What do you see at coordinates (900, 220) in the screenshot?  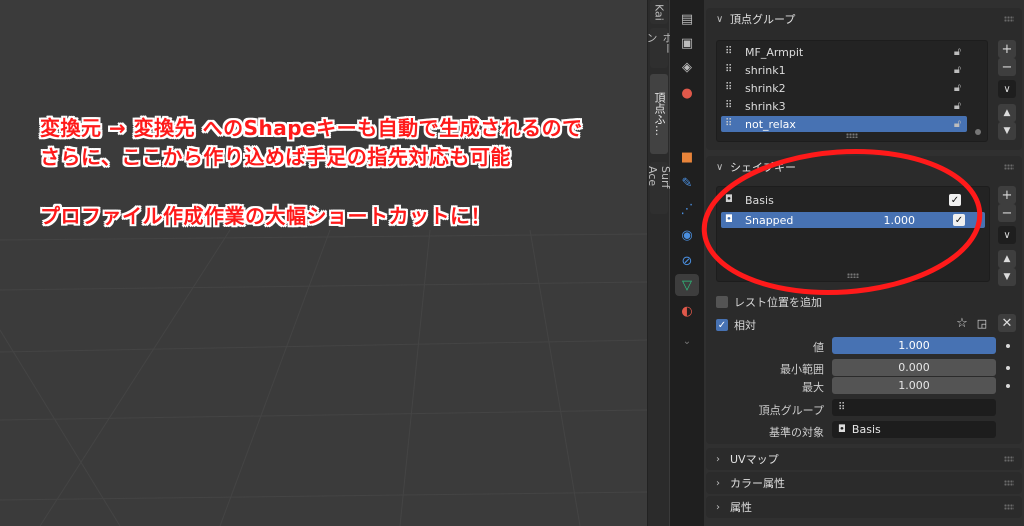 I see `shape-key-value: 1.000` at bounding box center [900, 220].